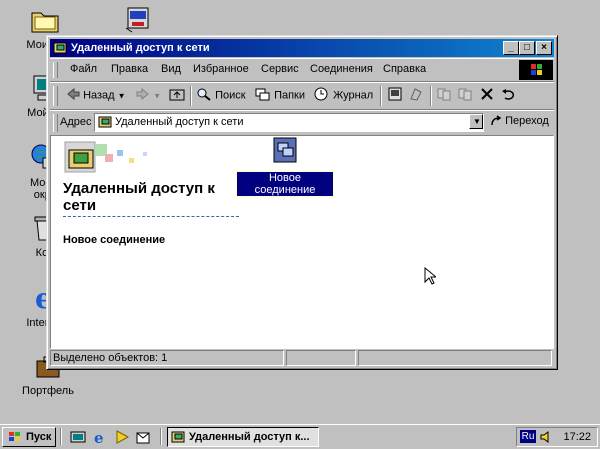 The width and height of the screenshot is (600, 449). I want to click on search-icon, so click(204, 95).